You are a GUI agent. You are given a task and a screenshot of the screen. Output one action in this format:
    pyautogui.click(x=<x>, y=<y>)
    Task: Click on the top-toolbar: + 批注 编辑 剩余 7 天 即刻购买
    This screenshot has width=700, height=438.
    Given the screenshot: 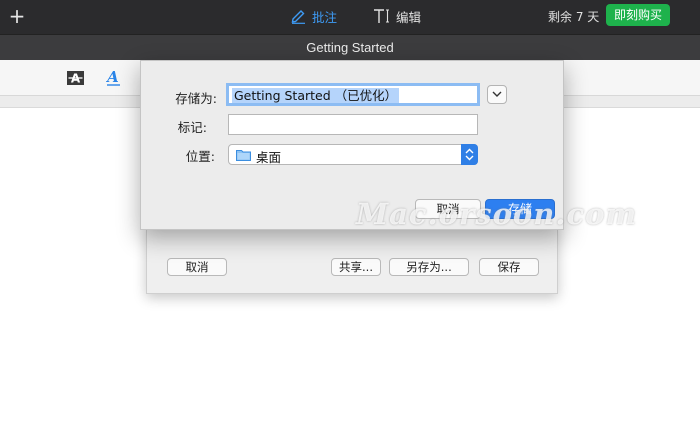 What is the action you would take?
    pyautogui.click(x=350, y=17)
    